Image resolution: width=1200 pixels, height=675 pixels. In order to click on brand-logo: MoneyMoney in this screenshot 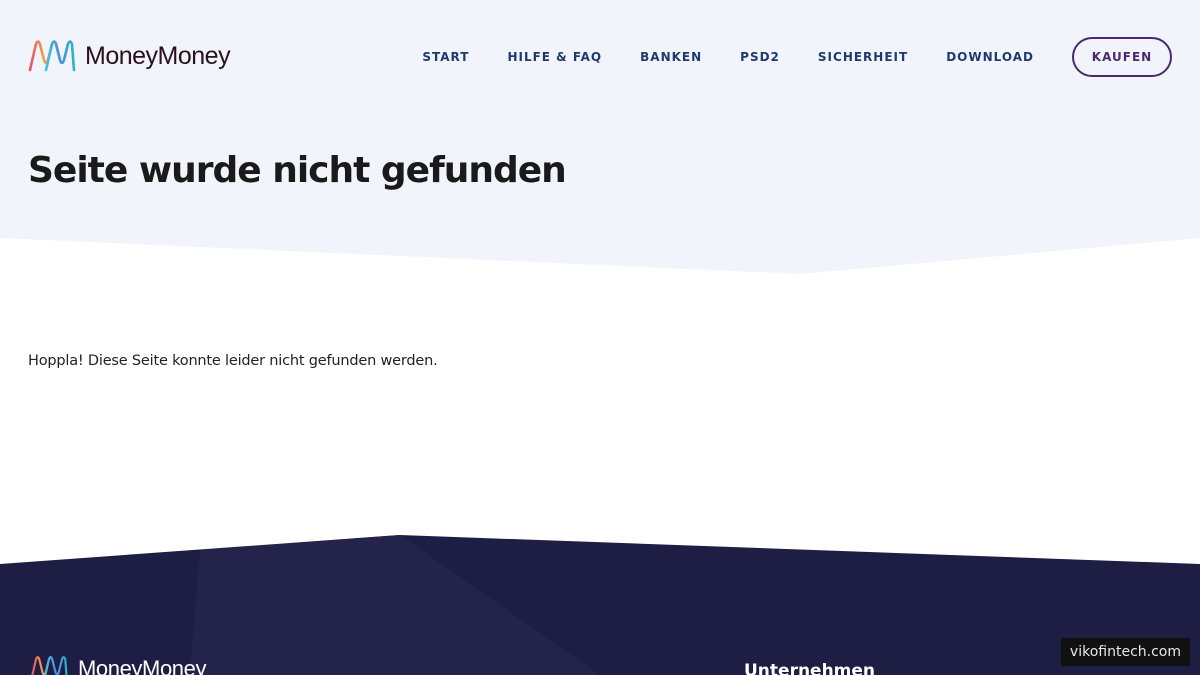, I will do `click(129, 56)`.